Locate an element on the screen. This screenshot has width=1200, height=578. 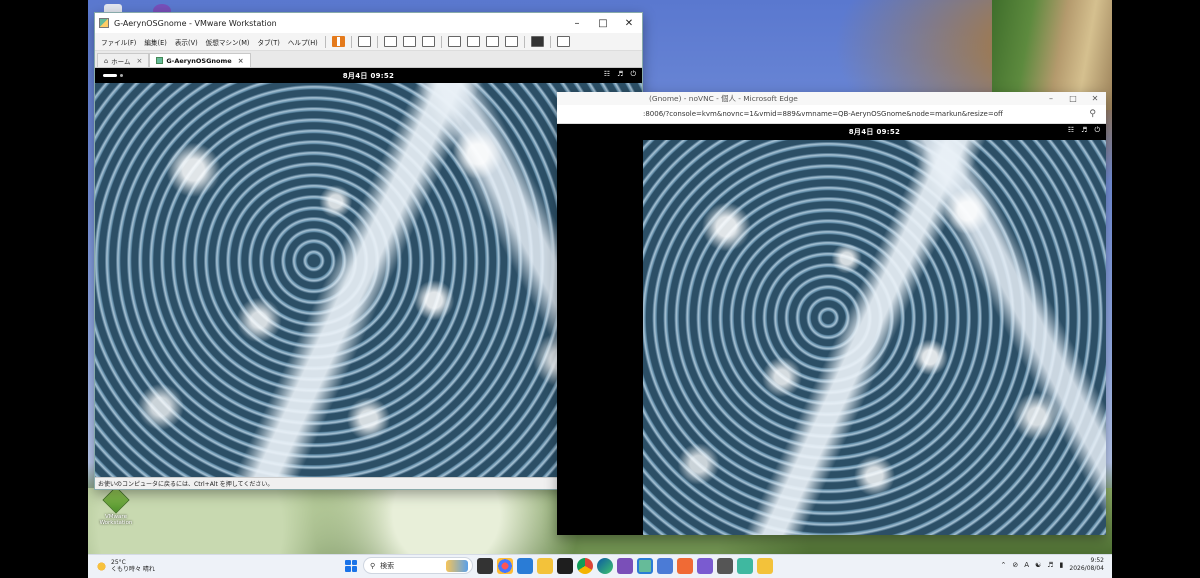
vmware-tabbar: ⌂ ホーム × G-AerynOSGnome × is located at coordinates (368, 59).